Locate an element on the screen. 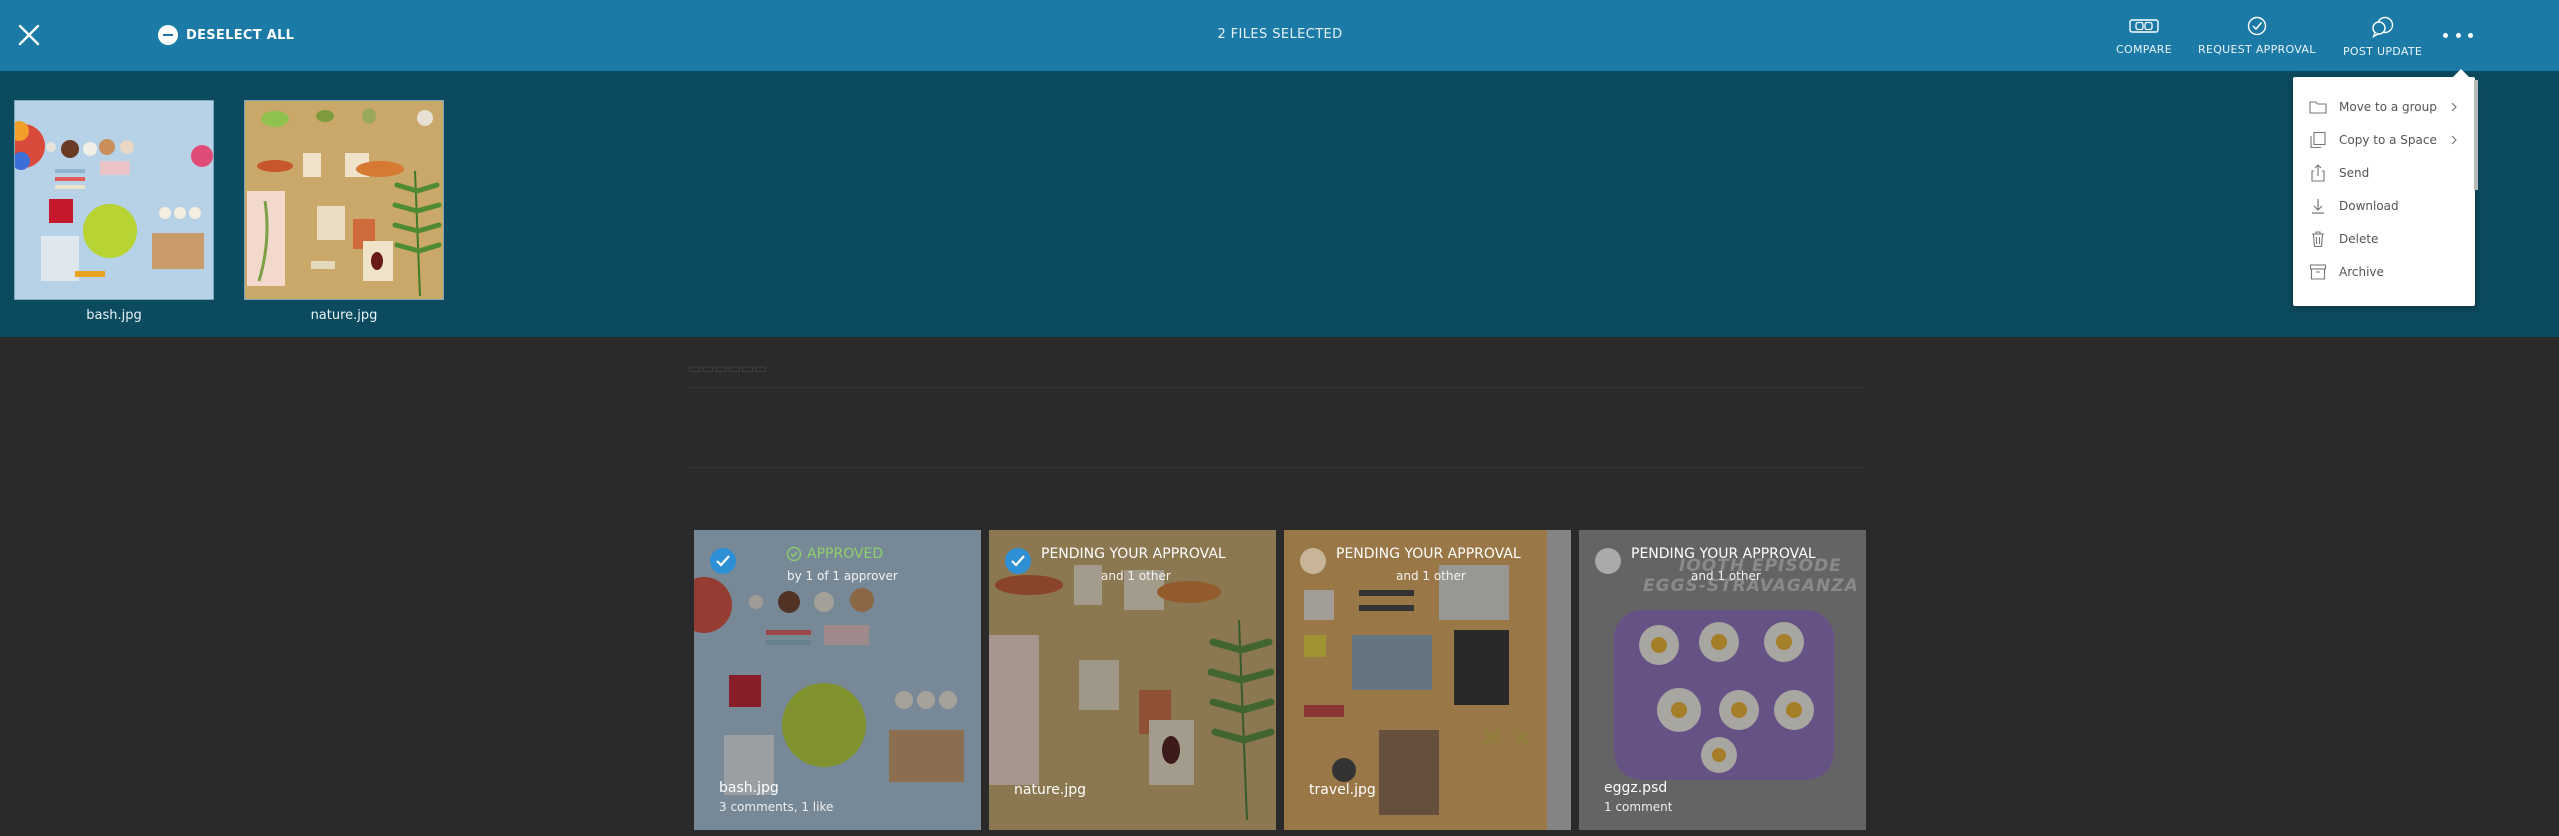 The image size is (2559, 836). menu-item-label: Download is located at coordinates (2369, 206).